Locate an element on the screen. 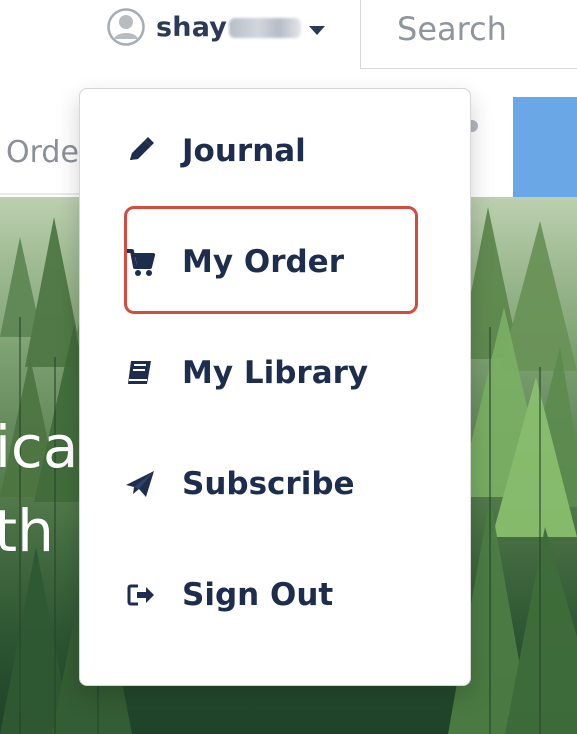 Image resolution: width=577 pixels, height=734 pixels. sign-out-icon is located at coordinates (140, 595).